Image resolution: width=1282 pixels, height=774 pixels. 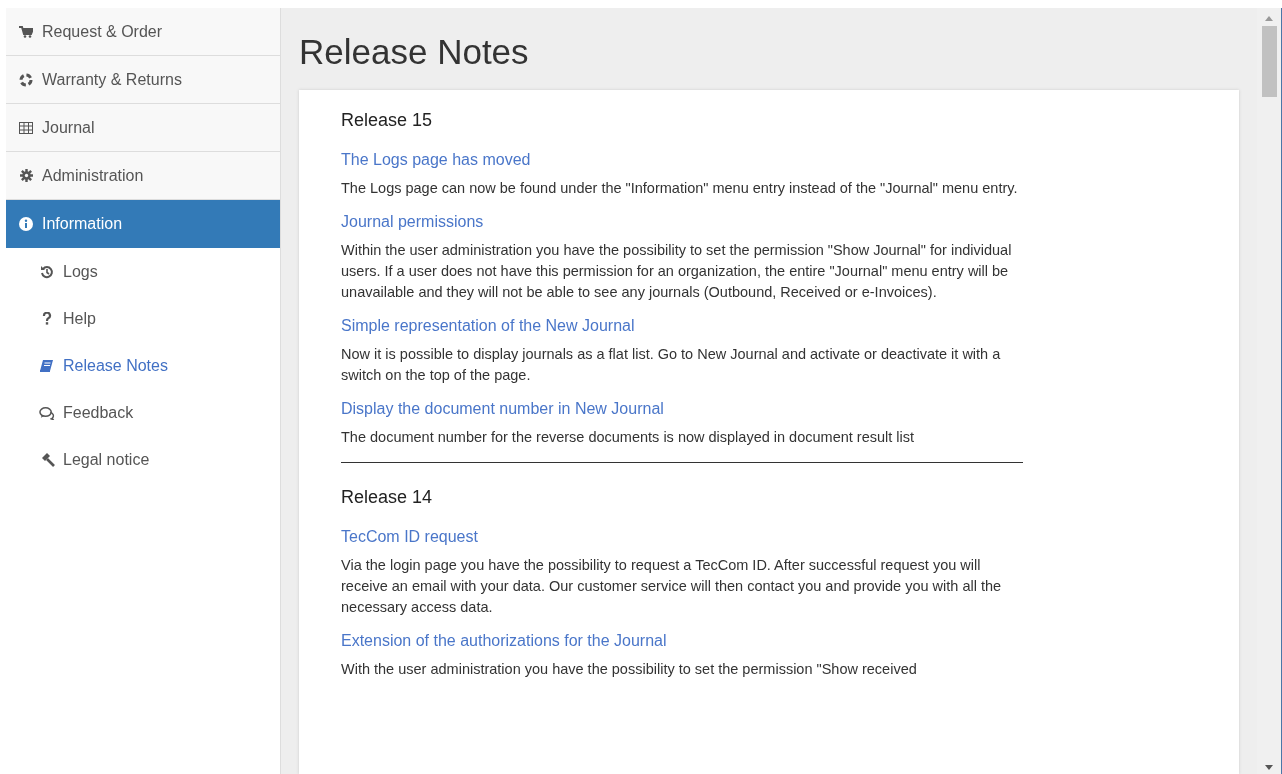 What do you see at coordinates (629, 669) in the screenshot?
I see `section-text: With the user administration you have the possibility to set the permission "Show received` at bounding box center [629, 669].